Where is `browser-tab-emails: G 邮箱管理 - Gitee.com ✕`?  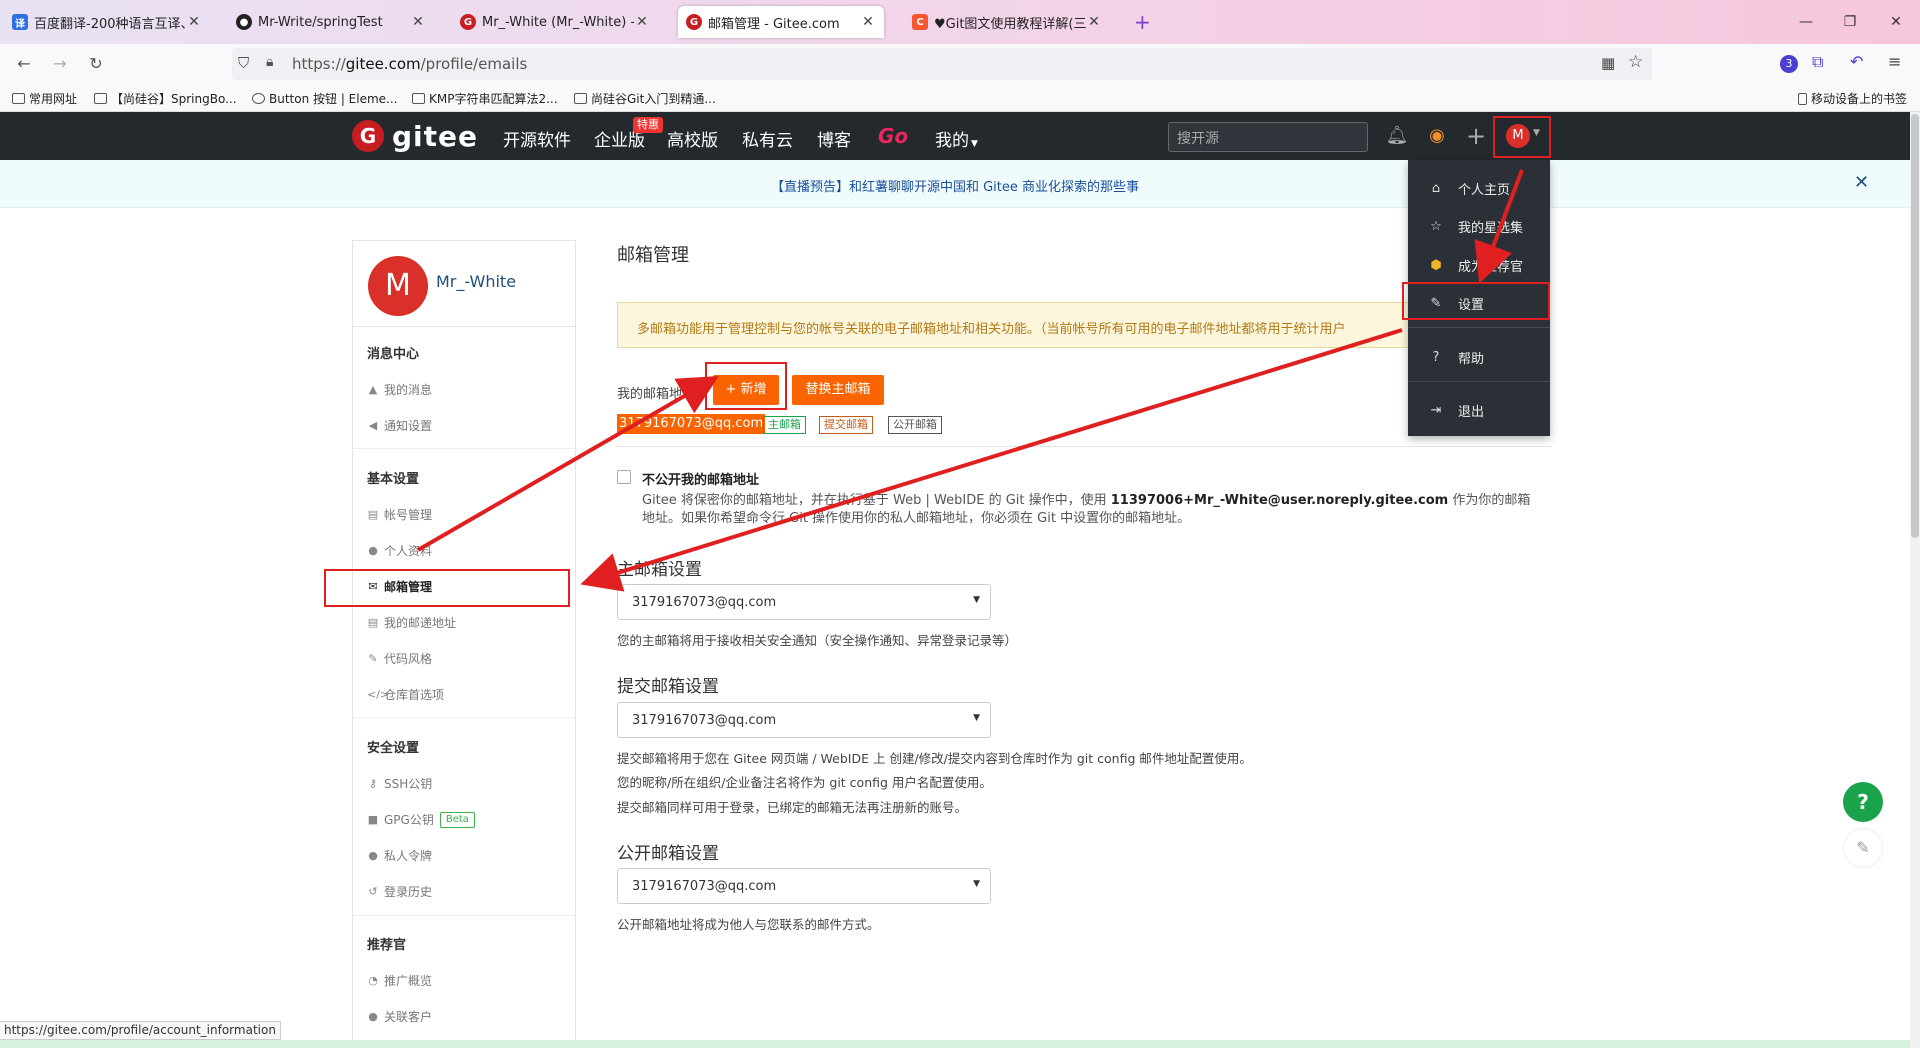 browser-tab-emails: G 邮箱管理 - Gitee.com ✕ is located at coordinates (781, 22).